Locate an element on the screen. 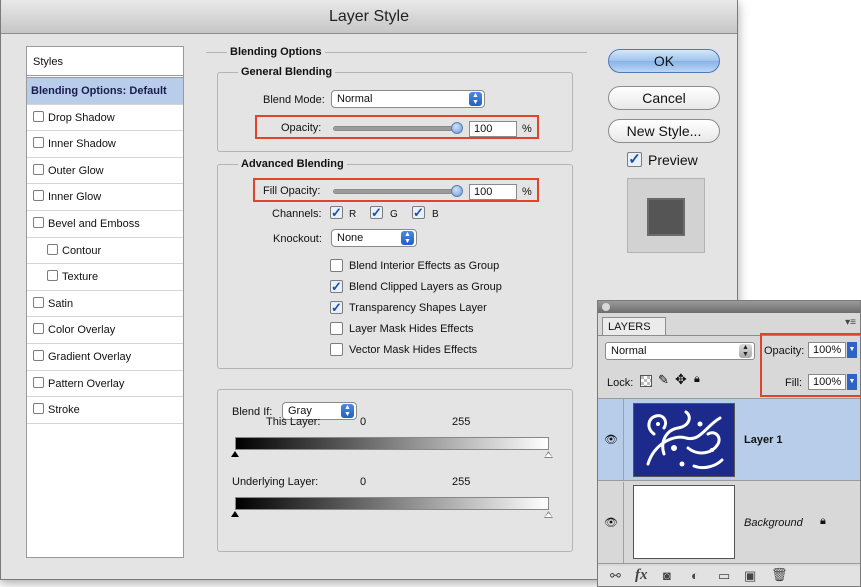 The image size is (861, 587). adjustment-icon: ◐ is located at coordinates (695, 575).